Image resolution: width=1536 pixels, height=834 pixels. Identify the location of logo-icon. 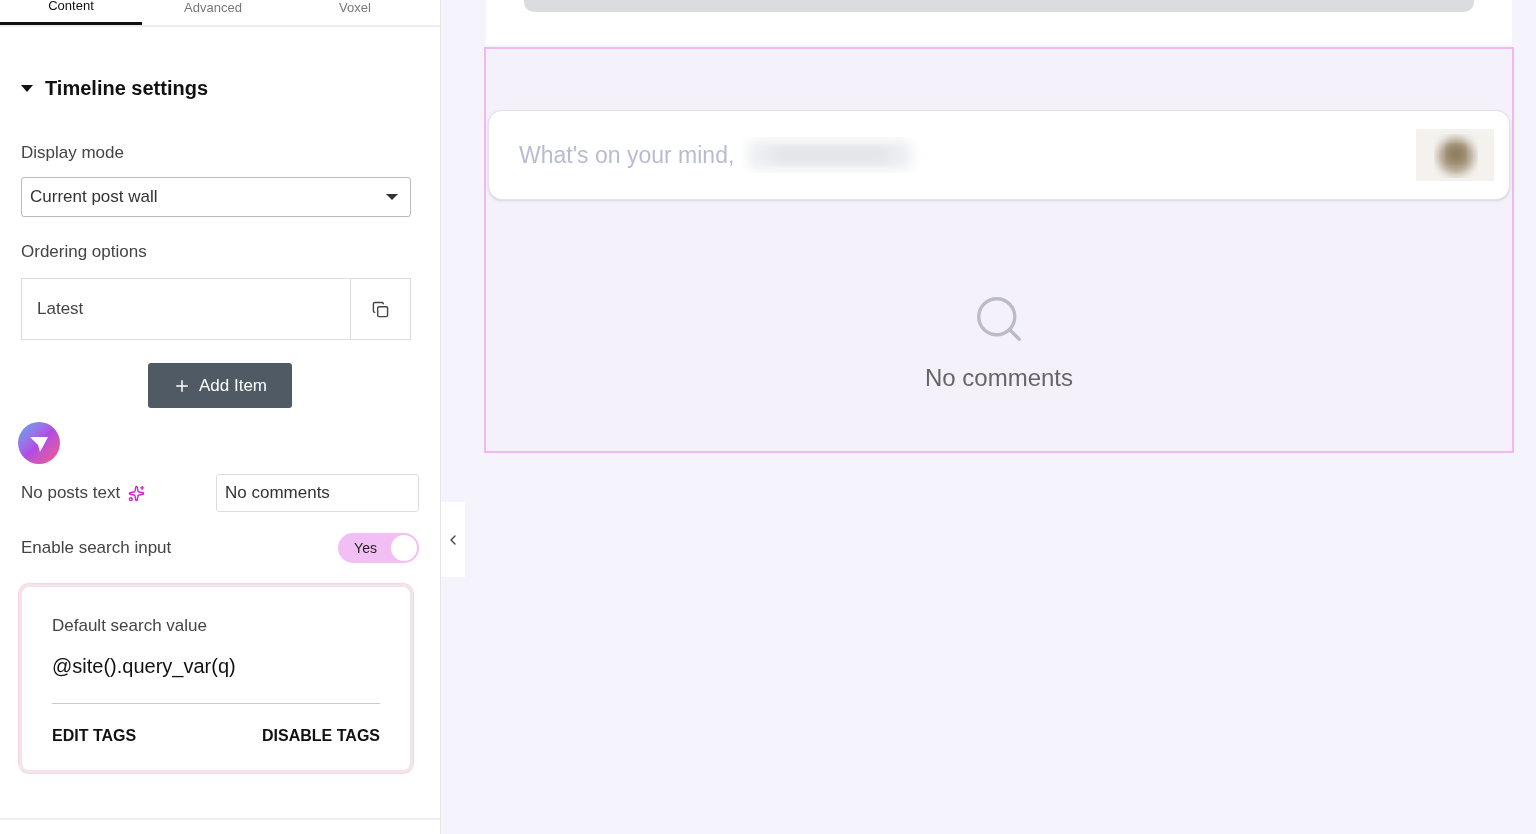
(39, 443).